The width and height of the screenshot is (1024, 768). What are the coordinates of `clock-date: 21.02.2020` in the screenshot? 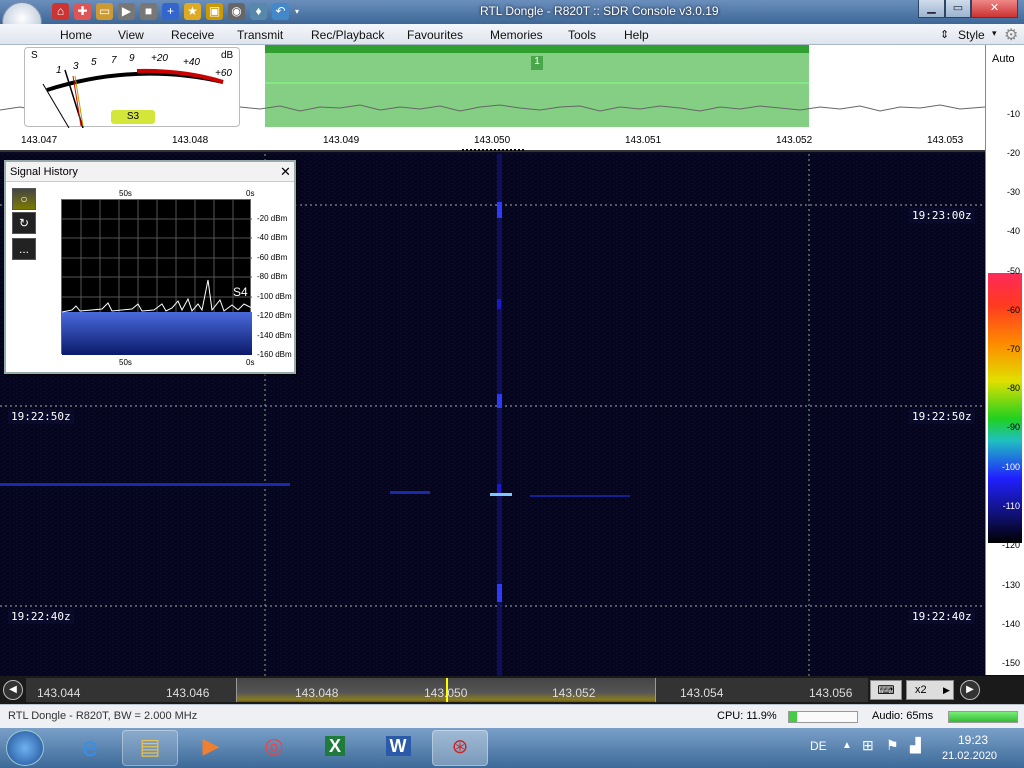 It's located at (969, 756).